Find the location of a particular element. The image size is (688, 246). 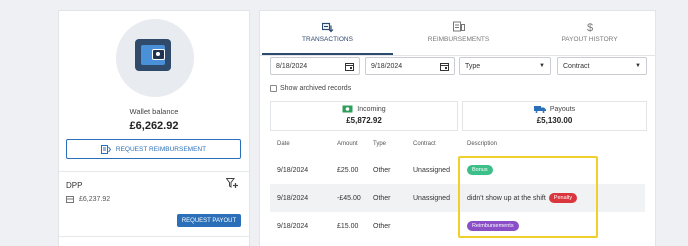

filter-add-icon is located at coordinates (232, 183).